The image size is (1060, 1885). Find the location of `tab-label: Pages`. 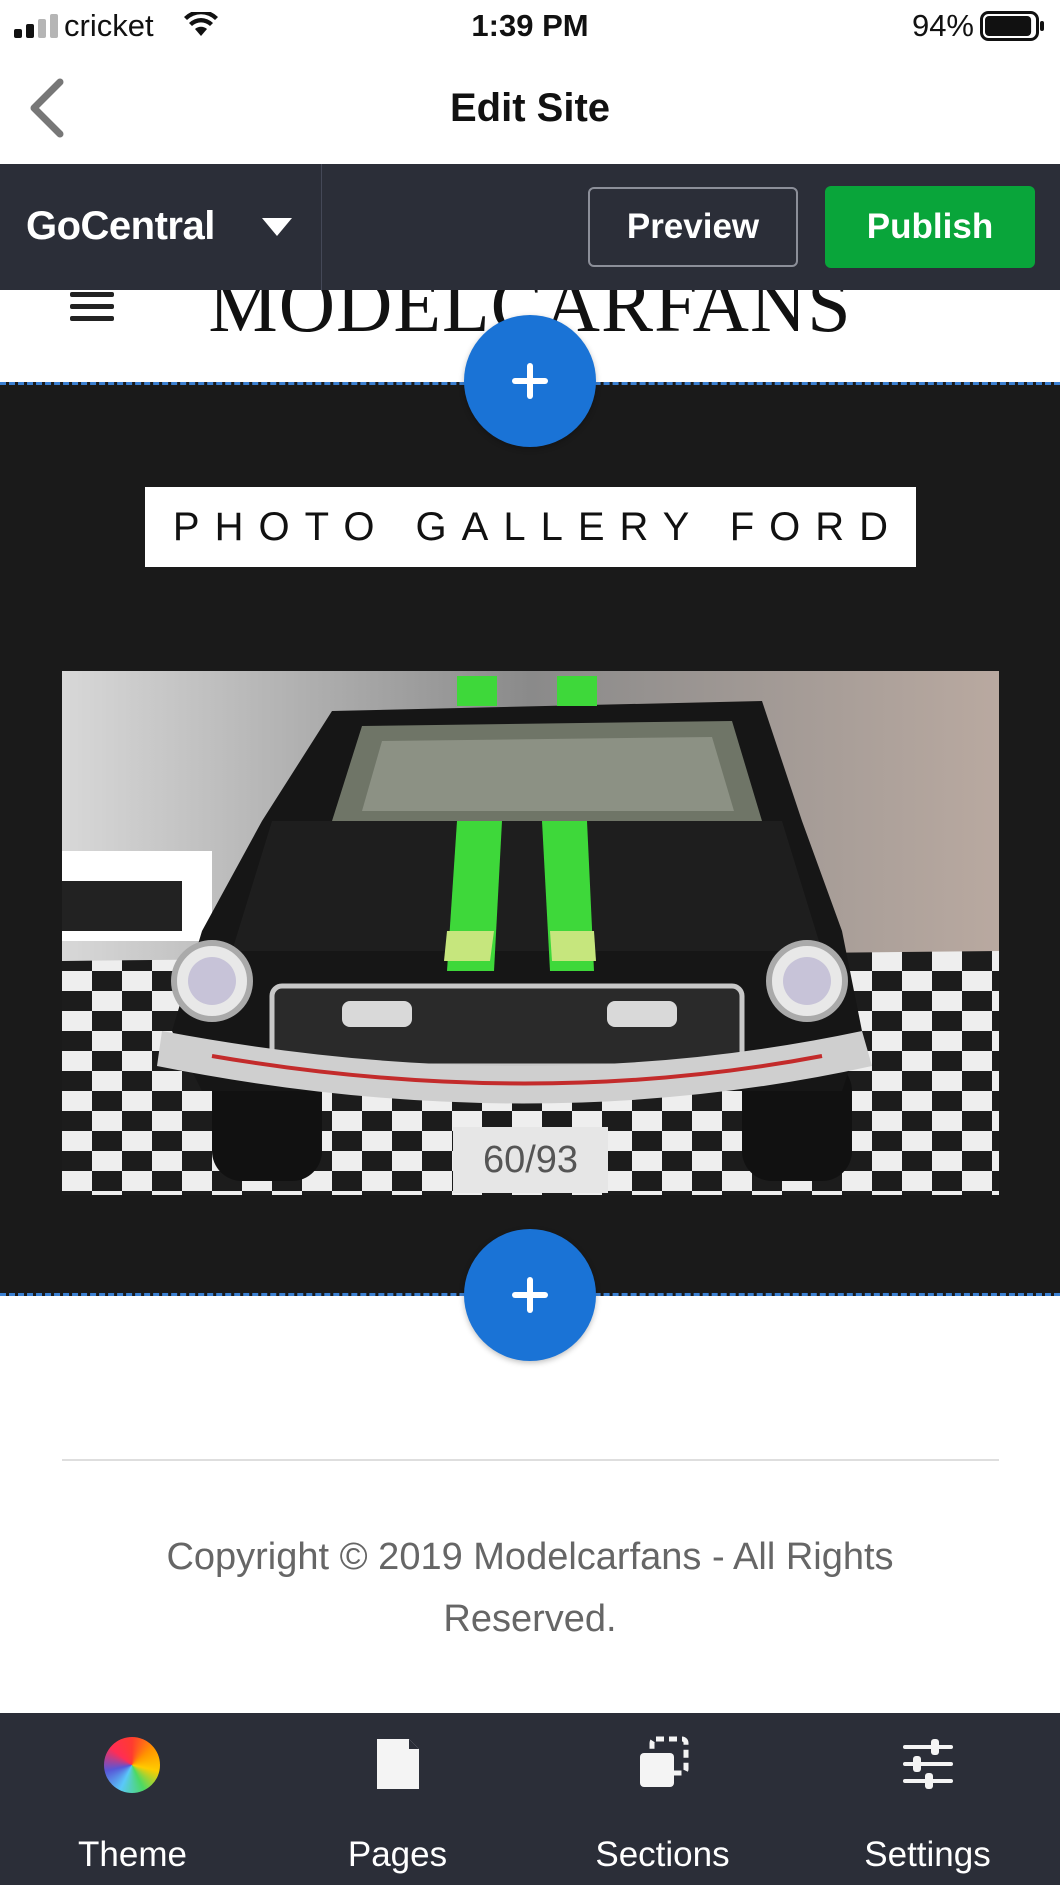

tab-label: Pages is located at coordinates (397, 1854).